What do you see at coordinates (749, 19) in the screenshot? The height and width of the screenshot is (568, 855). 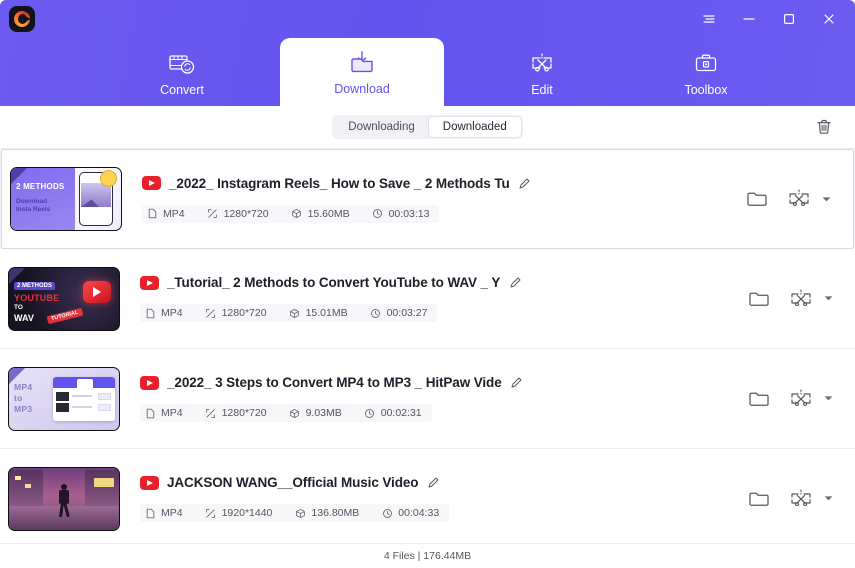 I see `minimize-button` at bounding box center [749, 19].